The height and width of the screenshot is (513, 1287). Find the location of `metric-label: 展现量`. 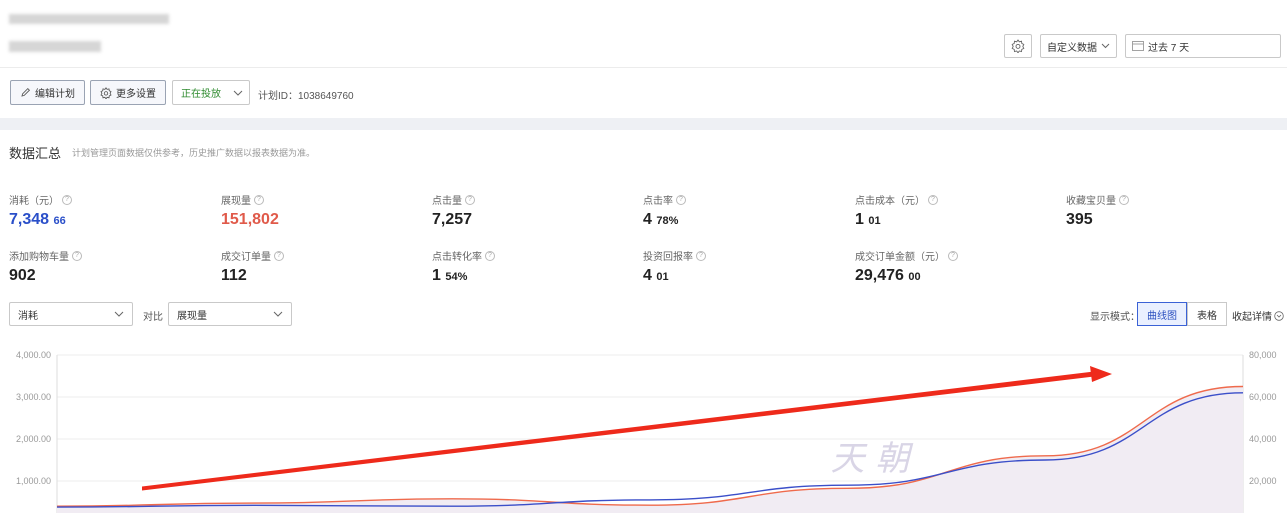

metric-label: 展现量 is located at coordinates (236, 201).